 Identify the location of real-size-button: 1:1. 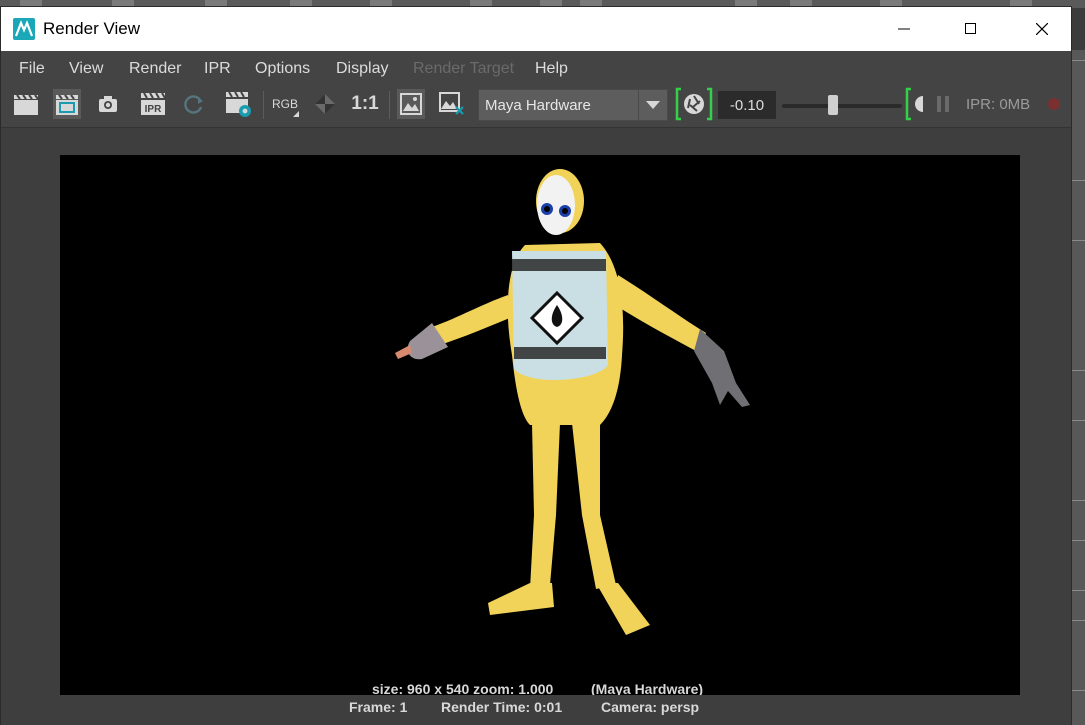
(365, 104).